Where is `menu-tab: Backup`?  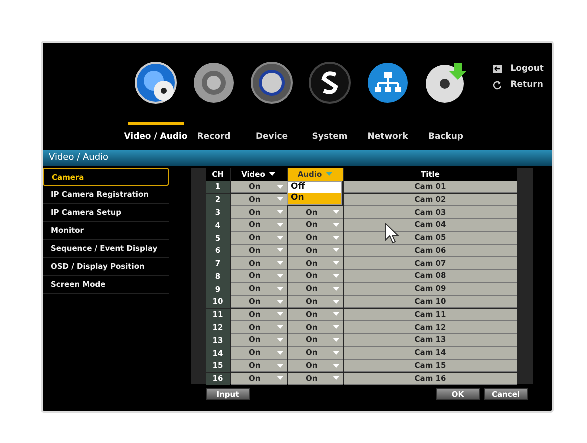
menu-tab: Backup is located at coordinates (446, 102).